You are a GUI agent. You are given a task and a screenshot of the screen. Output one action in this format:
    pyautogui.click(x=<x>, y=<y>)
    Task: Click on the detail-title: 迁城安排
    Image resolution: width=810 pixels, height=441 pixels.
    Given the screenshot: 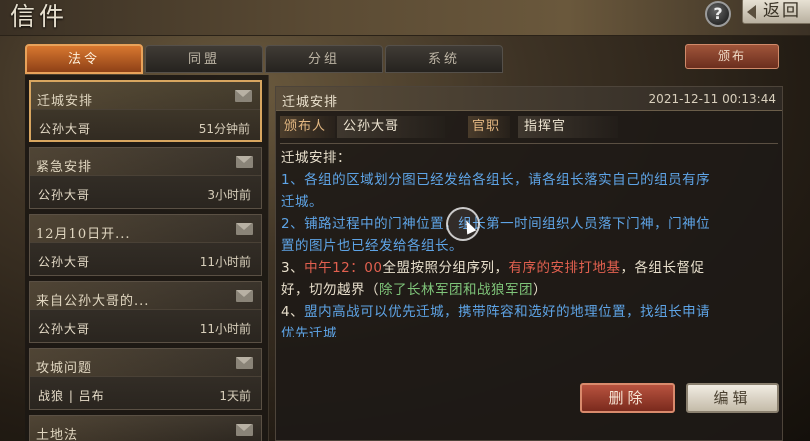 What is the action you would take?
    pyautogui.click(x=310, y=102)
    